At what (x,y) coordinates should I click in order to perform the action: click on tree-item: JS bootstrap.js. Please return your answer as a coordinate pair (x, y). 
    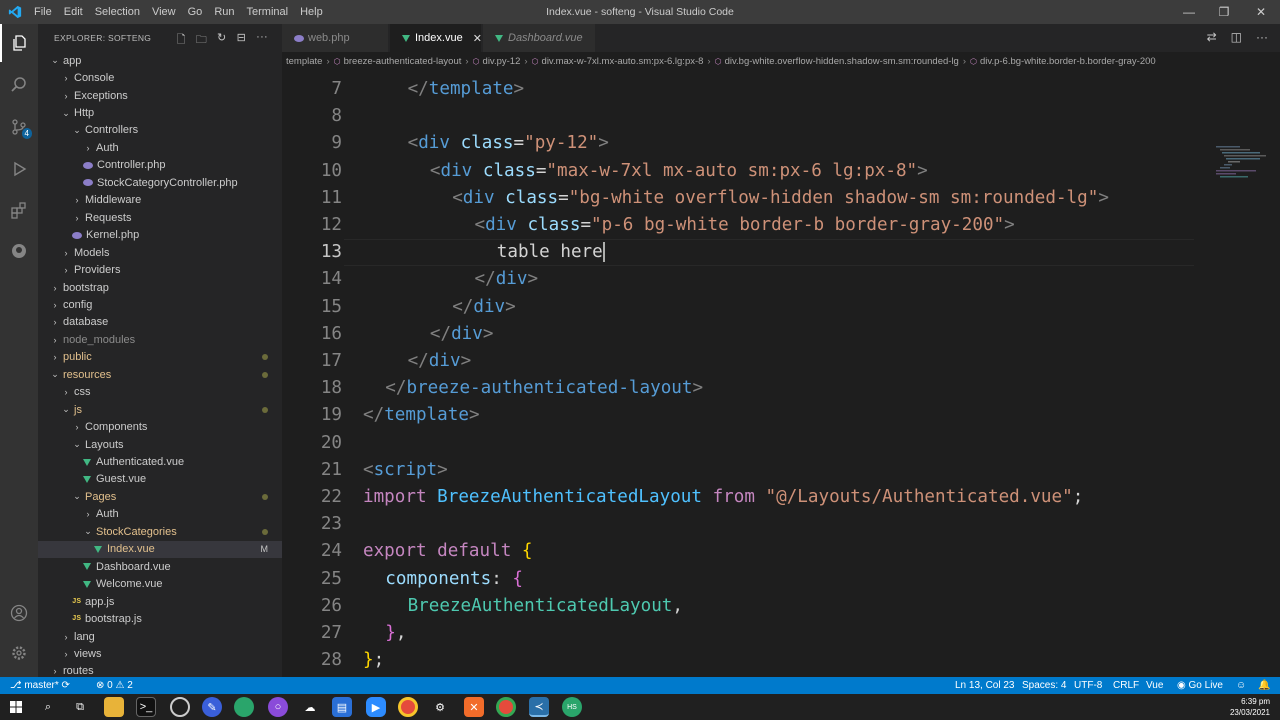
    Looking at the image, I should click on (160, 618).